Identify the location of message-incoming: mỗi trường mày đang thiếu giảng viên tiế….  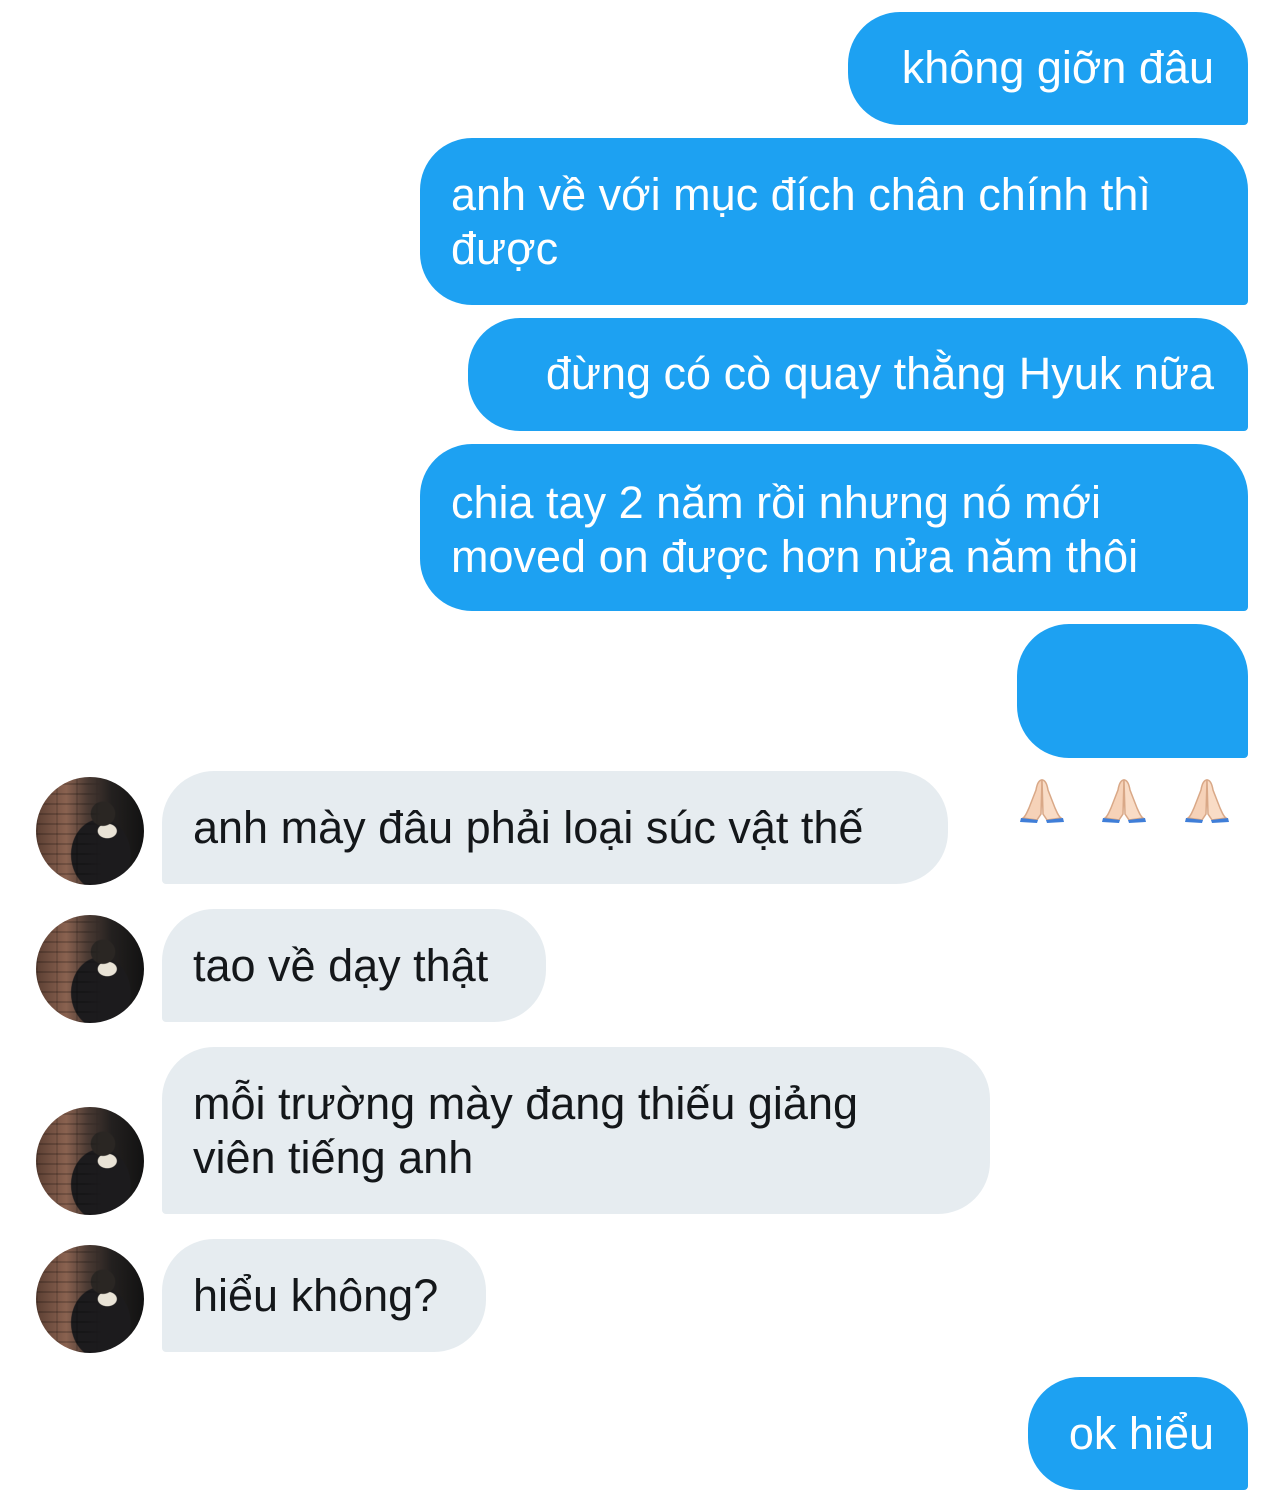
(576, 1130).